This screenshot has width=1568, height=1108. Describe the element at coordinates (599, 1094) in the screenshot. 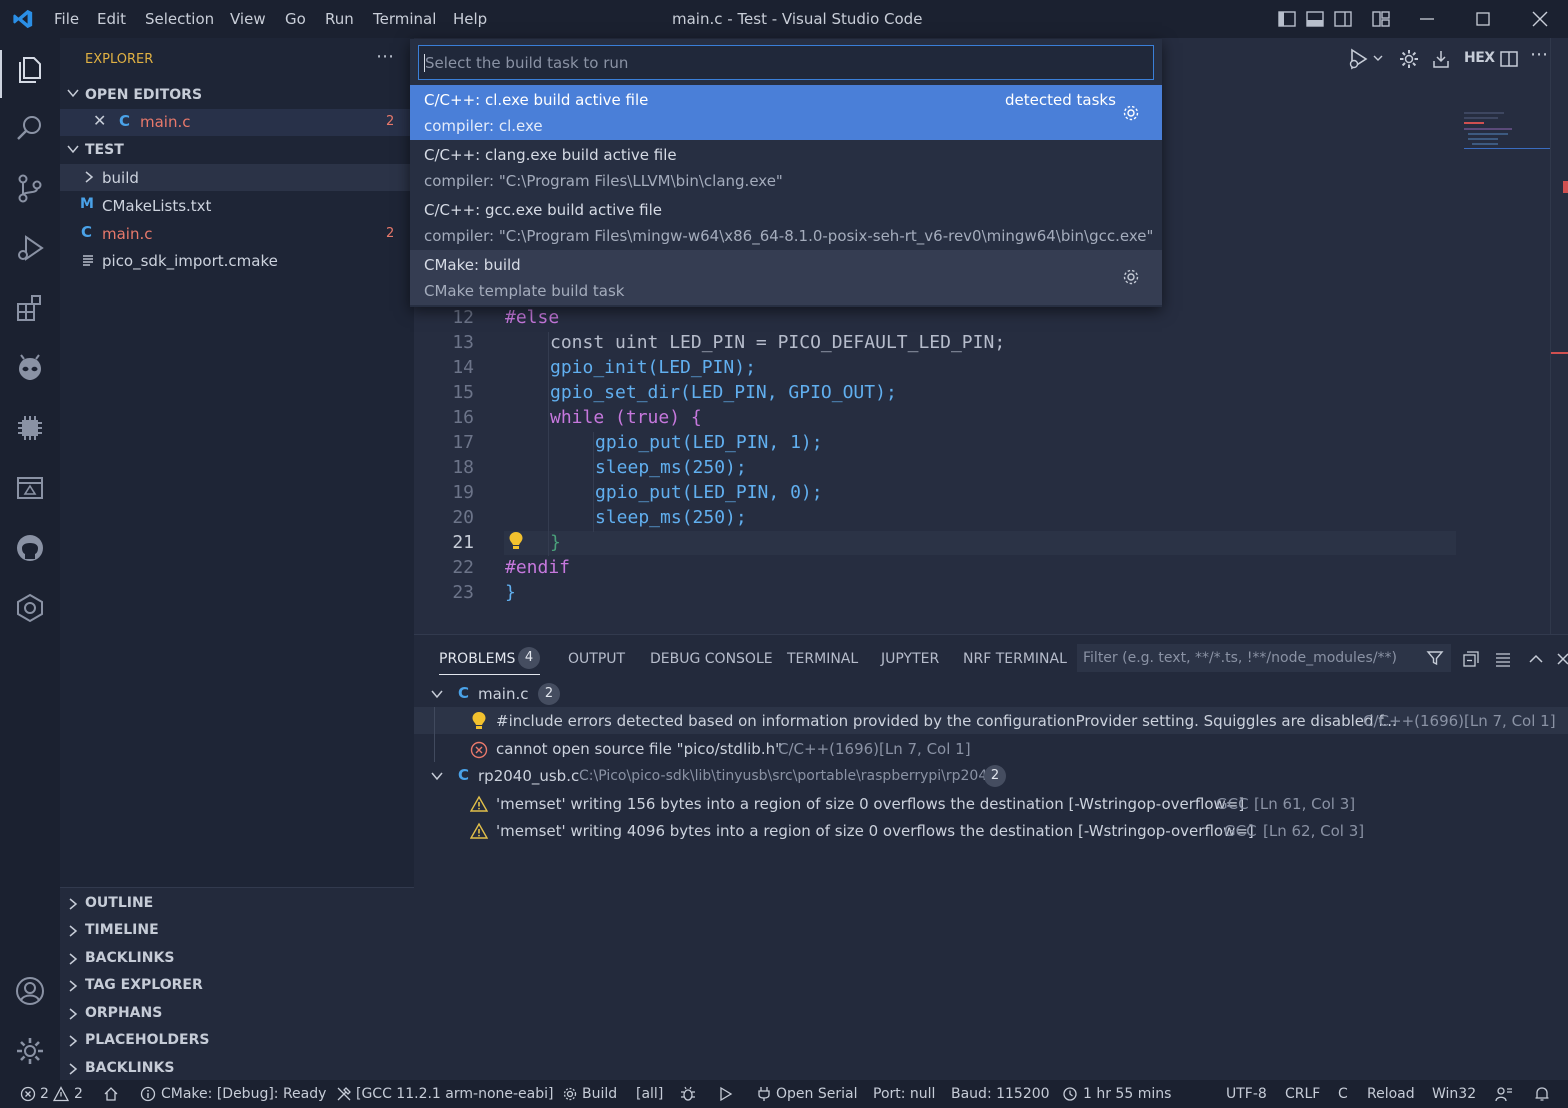

I see `build-button: Build` at that location.